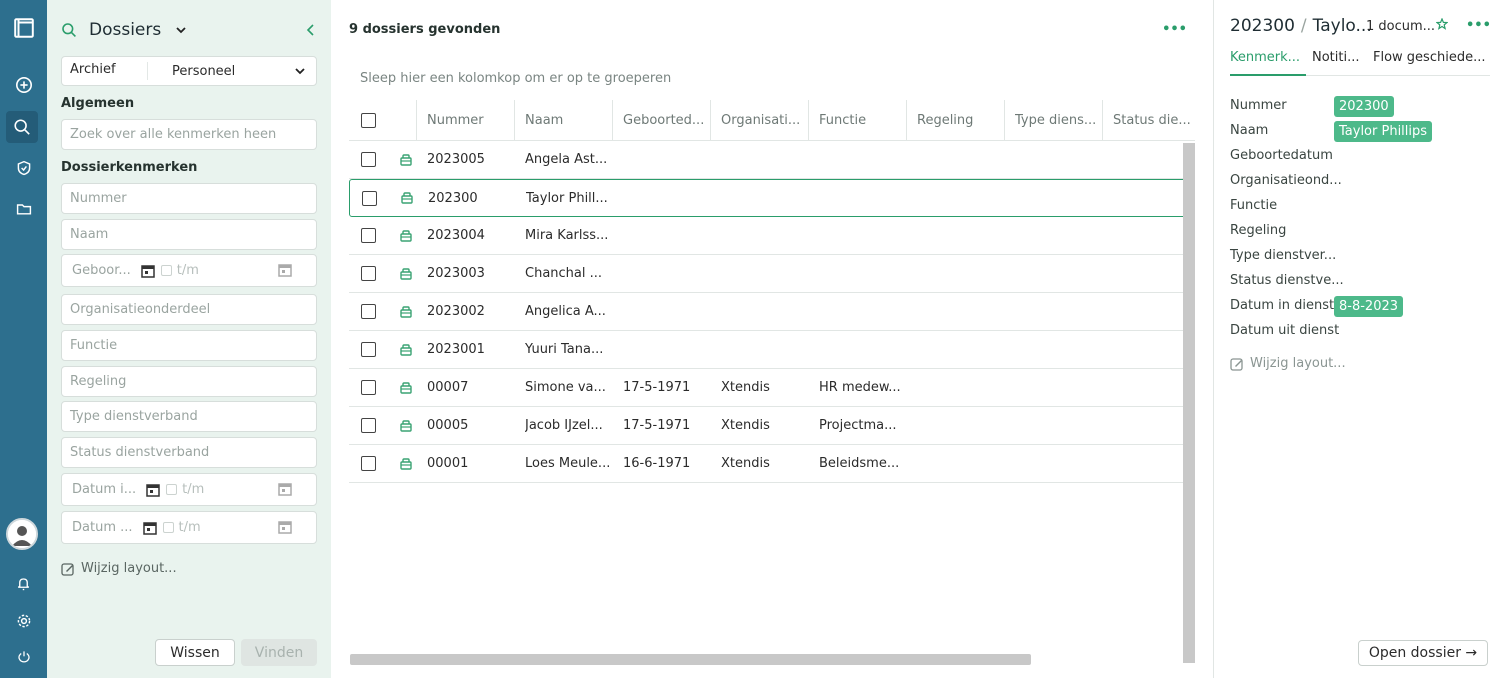 The width and height of the screenshot is (1500, 678). Describe the element at coordinates (471, 120) in the screenshot. I see `col-nummer: Nummer` at that location.